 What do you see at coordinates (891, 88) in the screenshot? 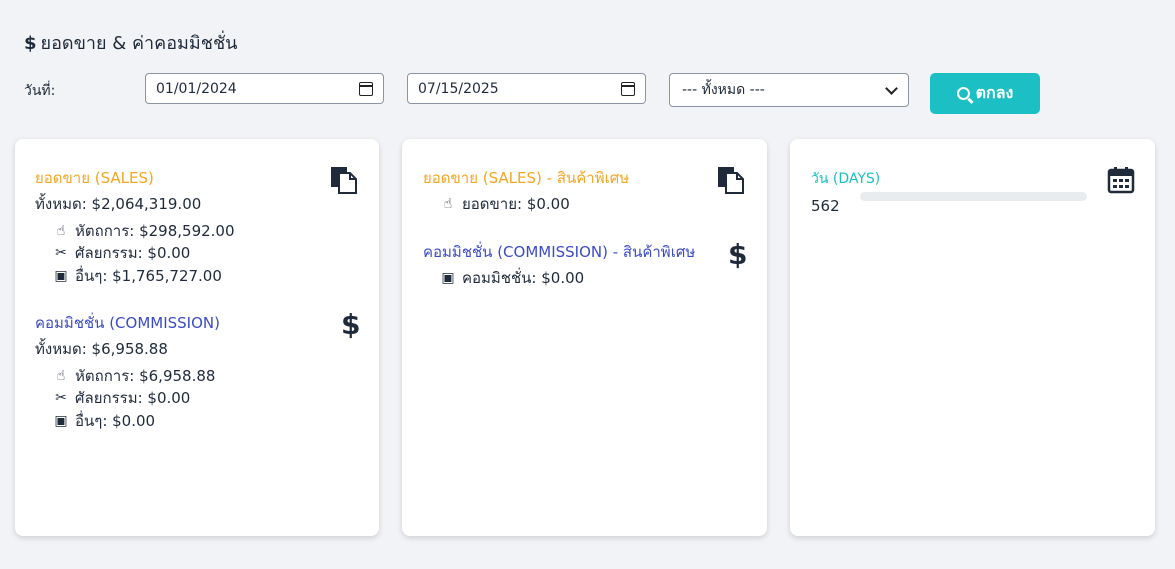
I see `chevron-down-icon` at bounding box center [891, 88].